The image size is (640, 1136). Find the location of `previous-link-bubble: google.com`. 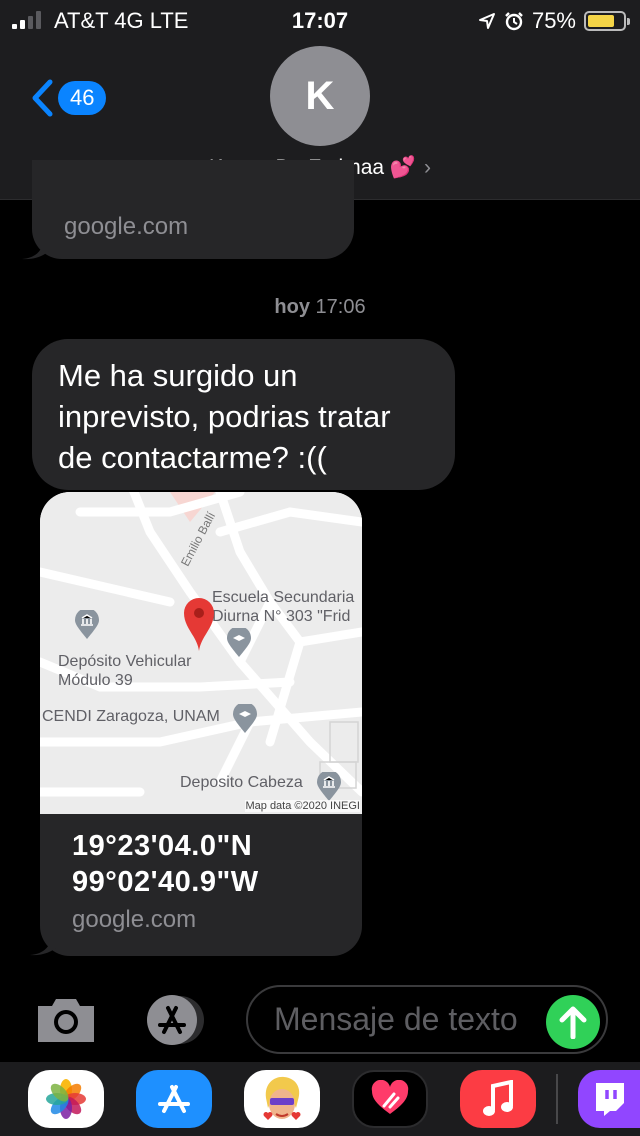

previous-link-bubble: google.com is located at coordinates (193, 209).